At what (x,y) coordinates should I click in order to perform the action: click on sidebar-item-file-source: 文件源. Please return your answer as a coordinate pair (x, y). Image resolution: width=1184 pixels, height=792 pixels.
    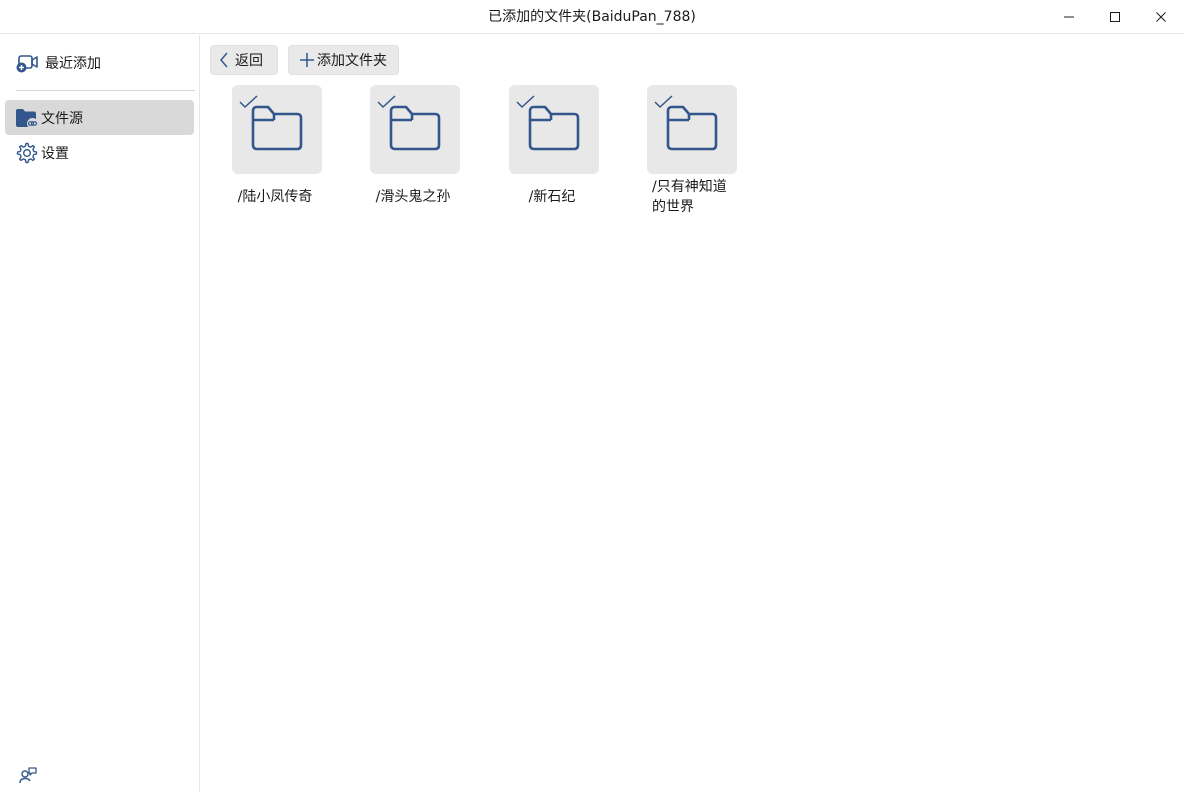
    Looking at the image, I should click on (99, 117).